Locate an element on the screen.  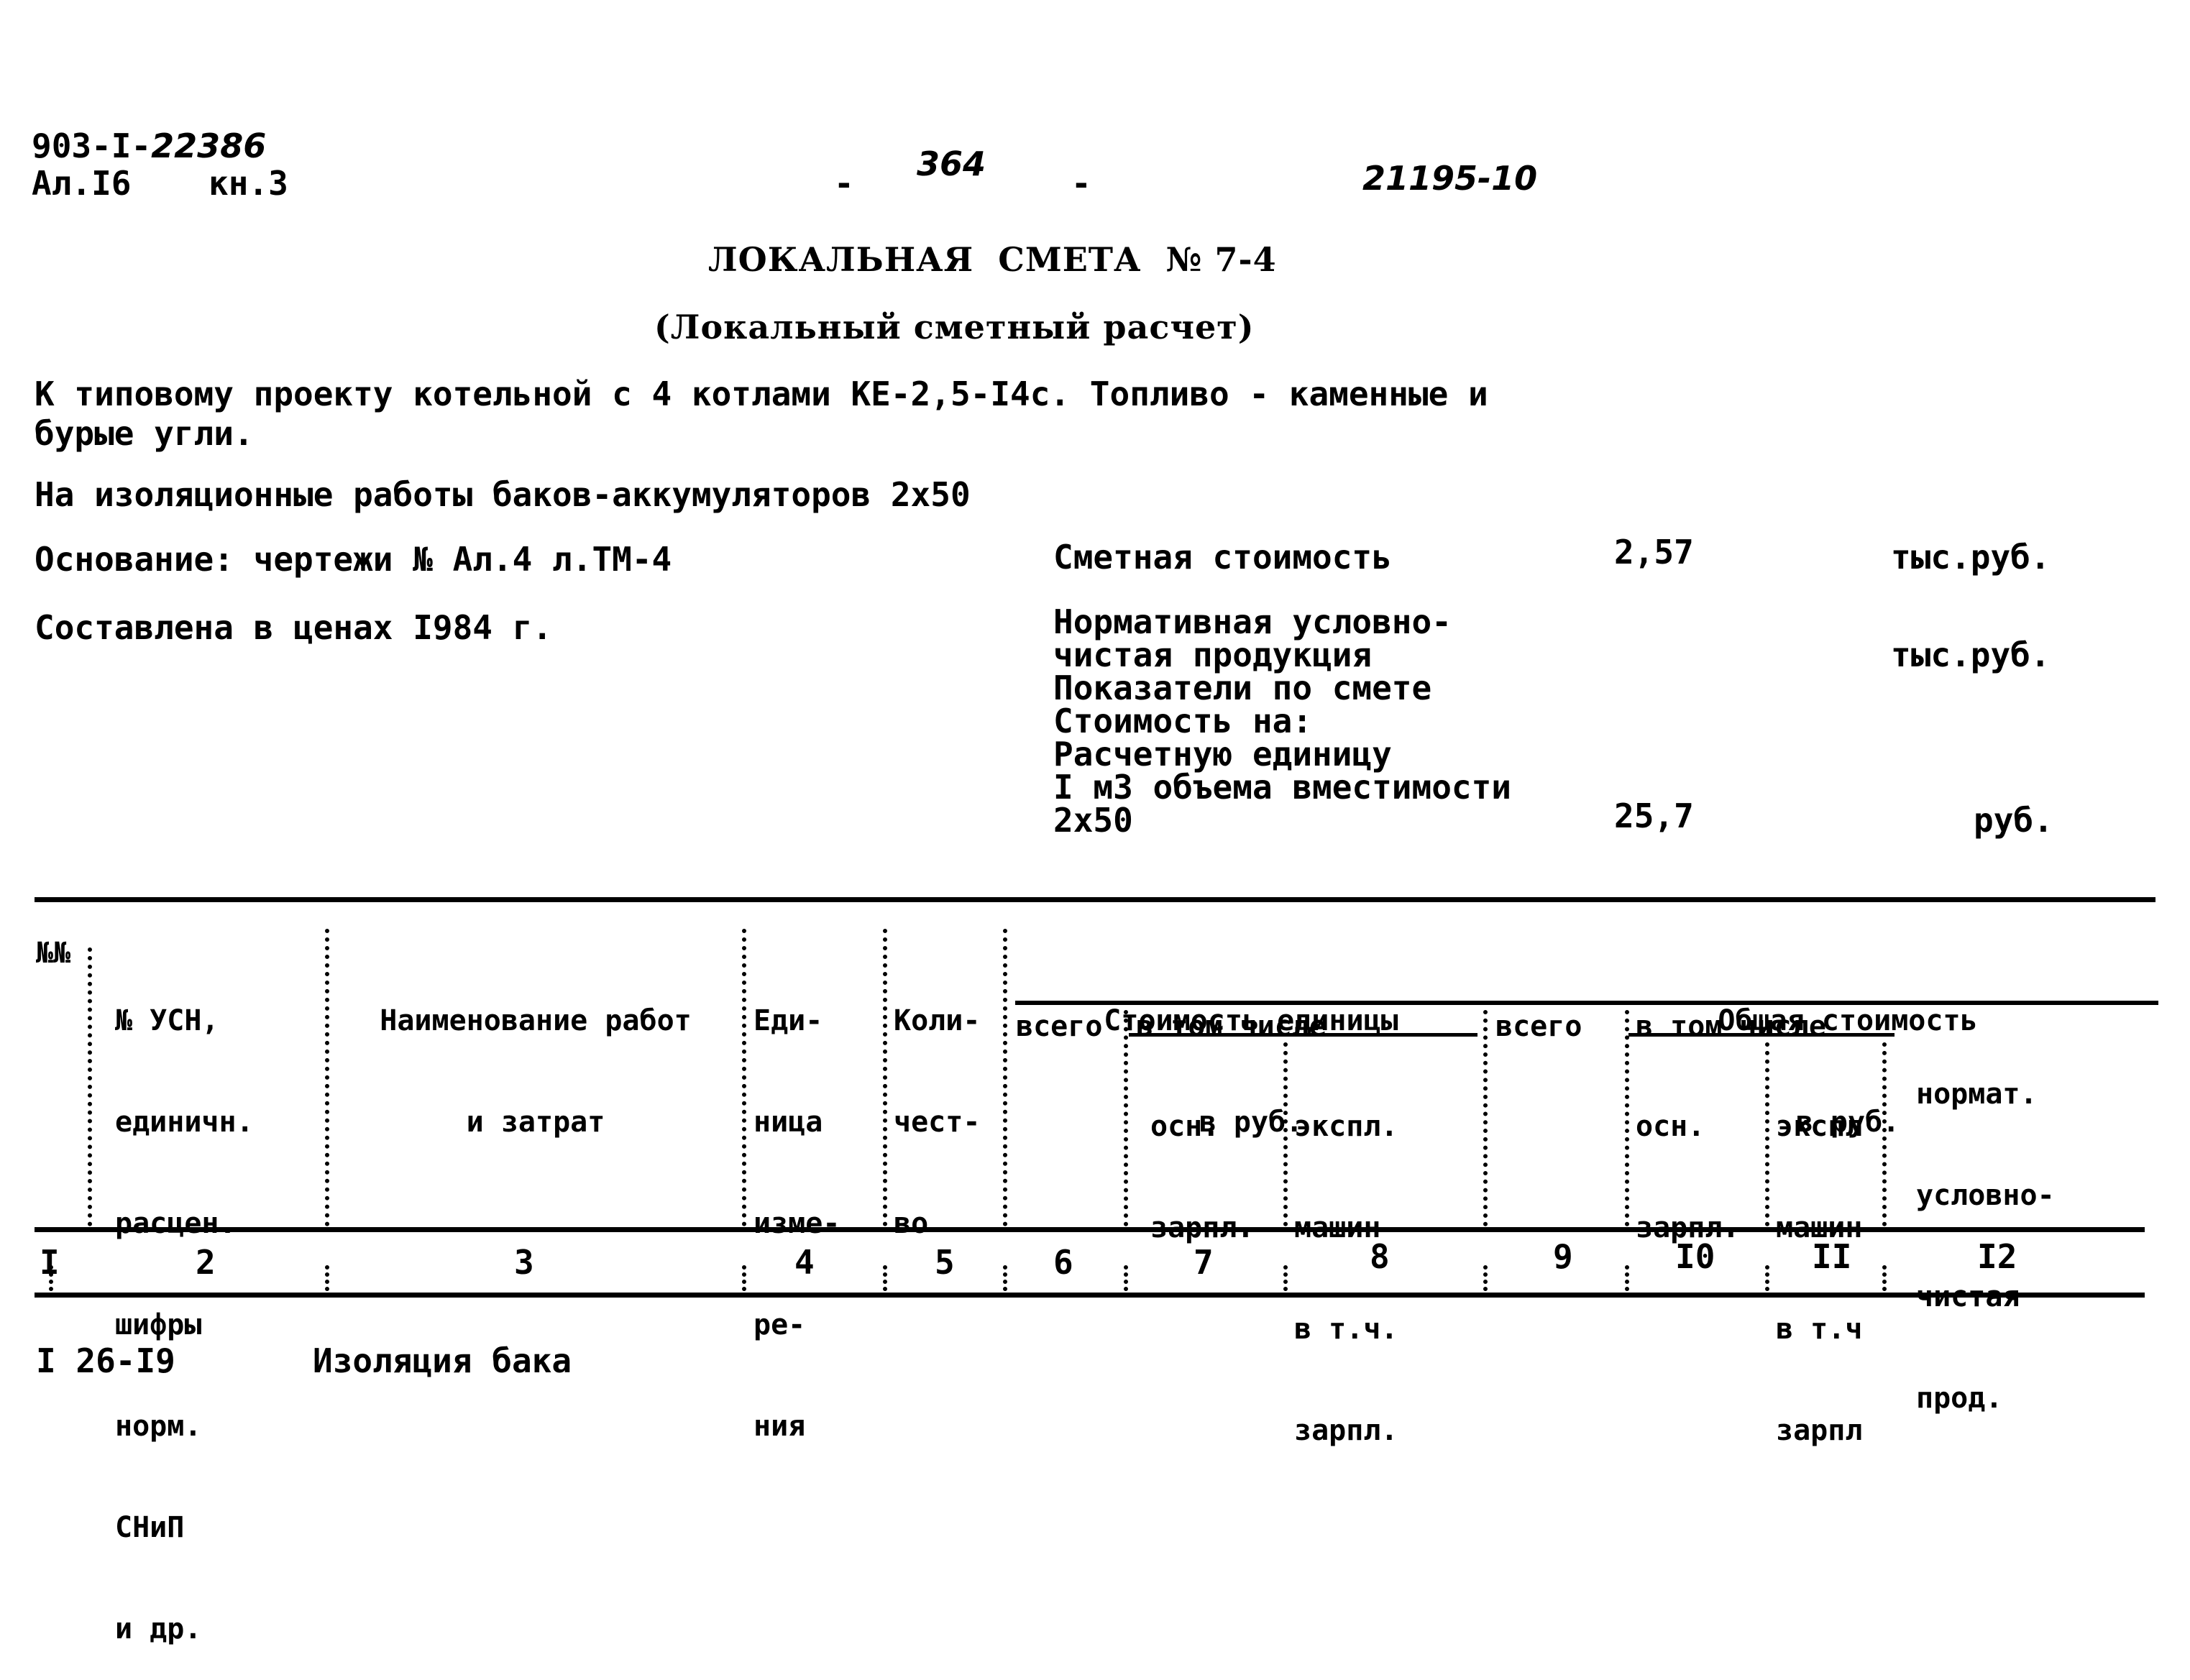
document-title: ЛОКАЛЬНАЯ СМЕТА № 7-4 is located at coordinates (992, 259).